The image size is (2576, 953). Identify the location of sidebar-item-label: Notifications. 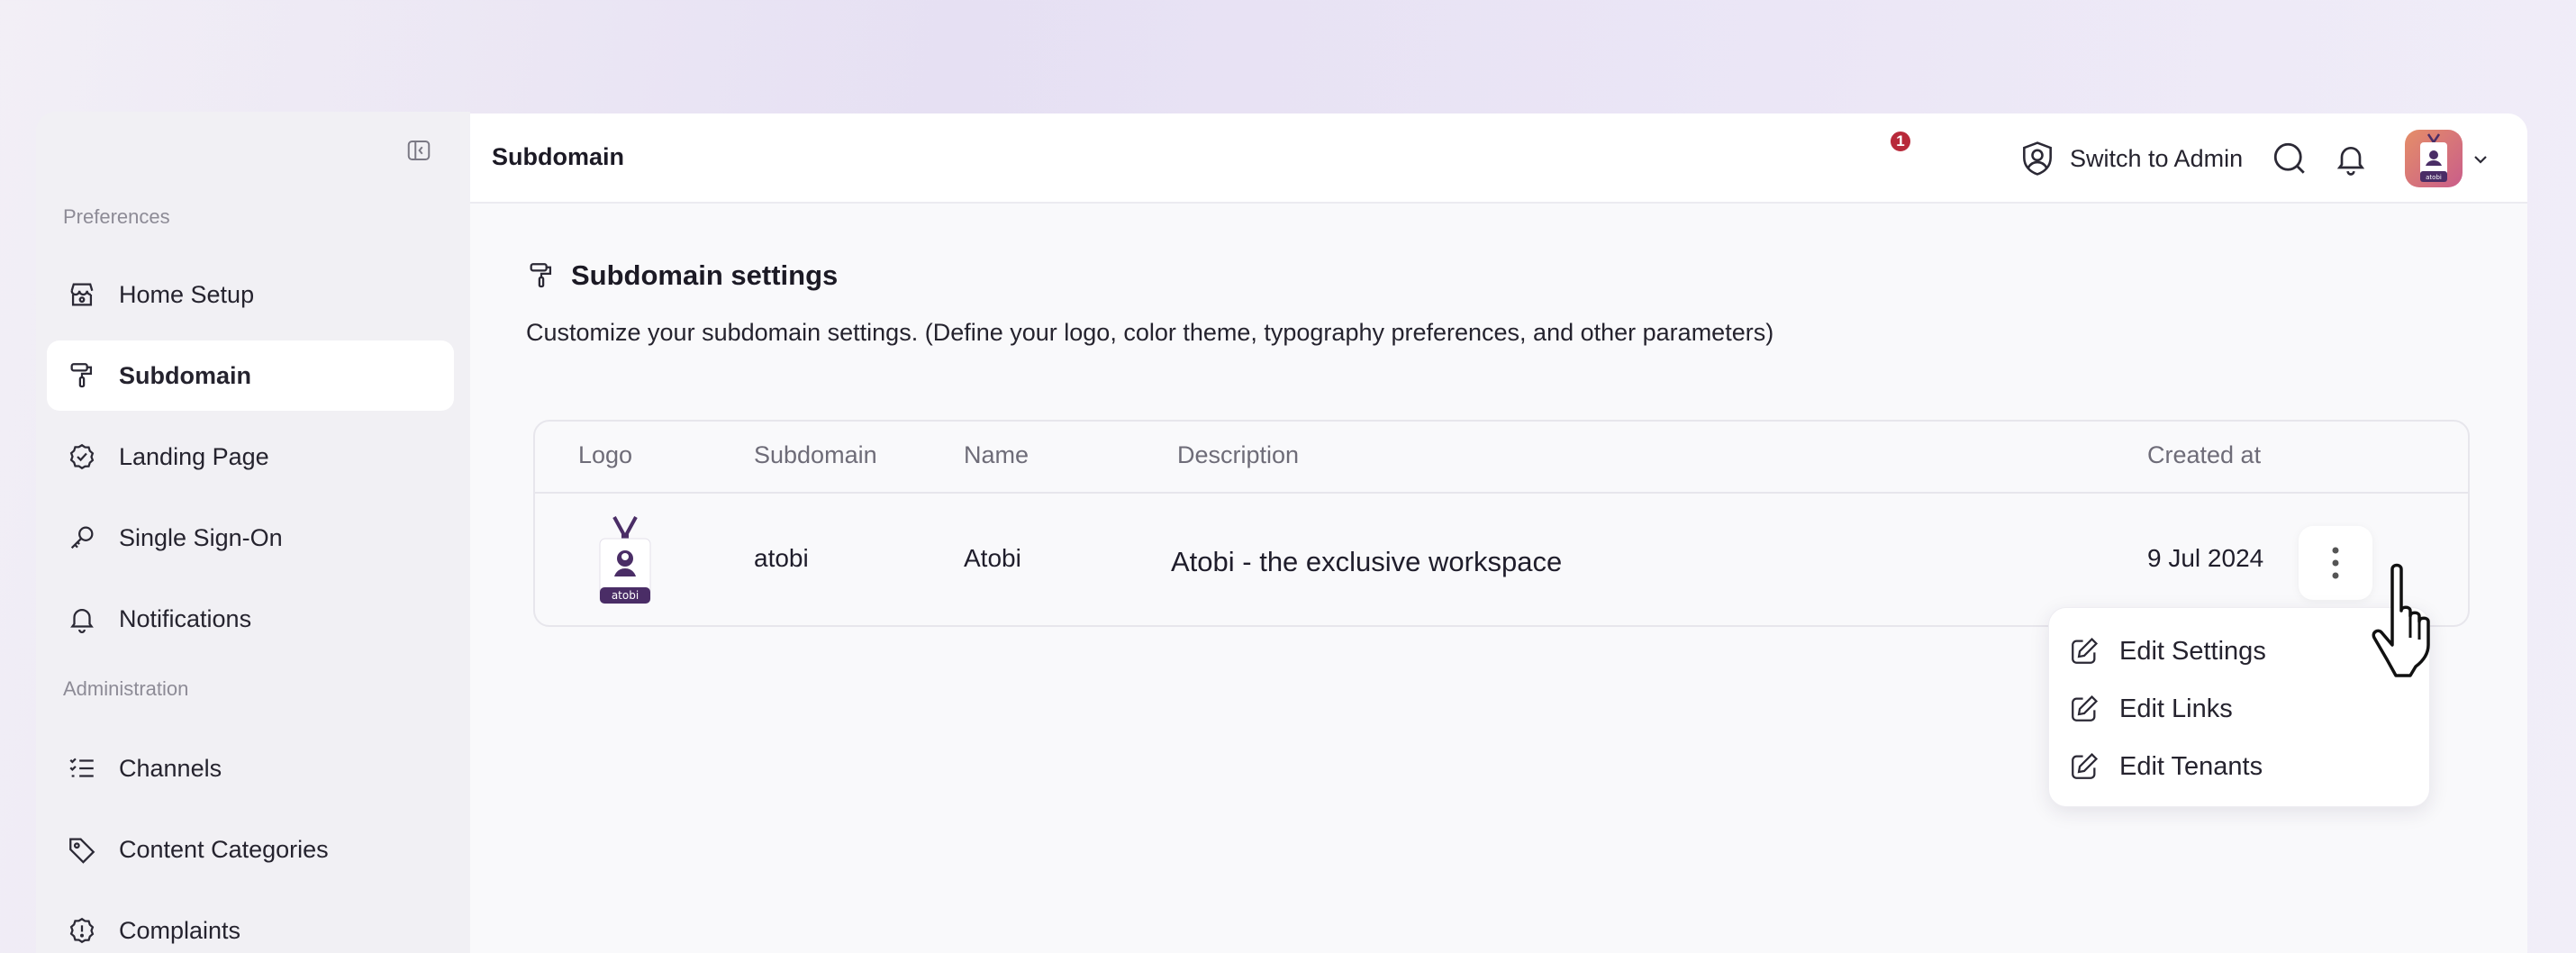
(185, 618).